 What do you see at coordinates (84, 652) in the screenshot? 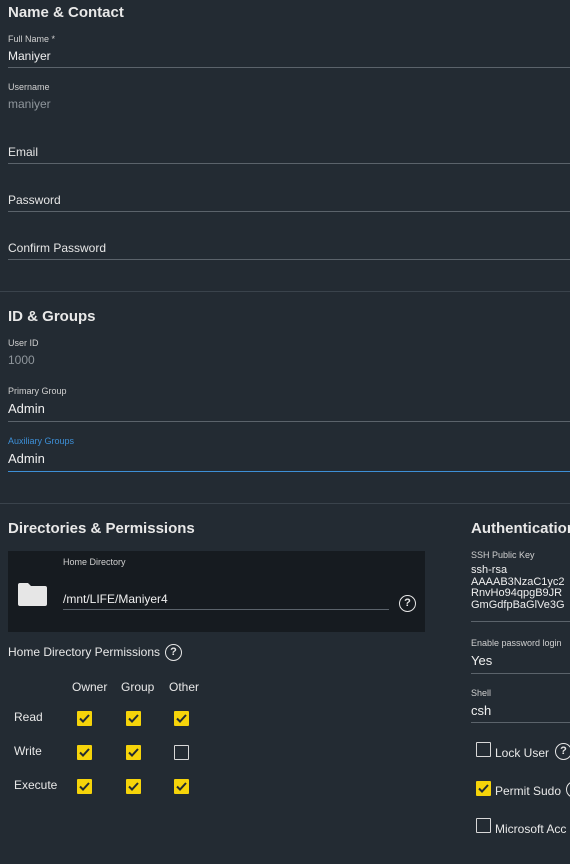
I see `home-permissions-title: Home Directory Permissions` at bounding box center [84, 652].